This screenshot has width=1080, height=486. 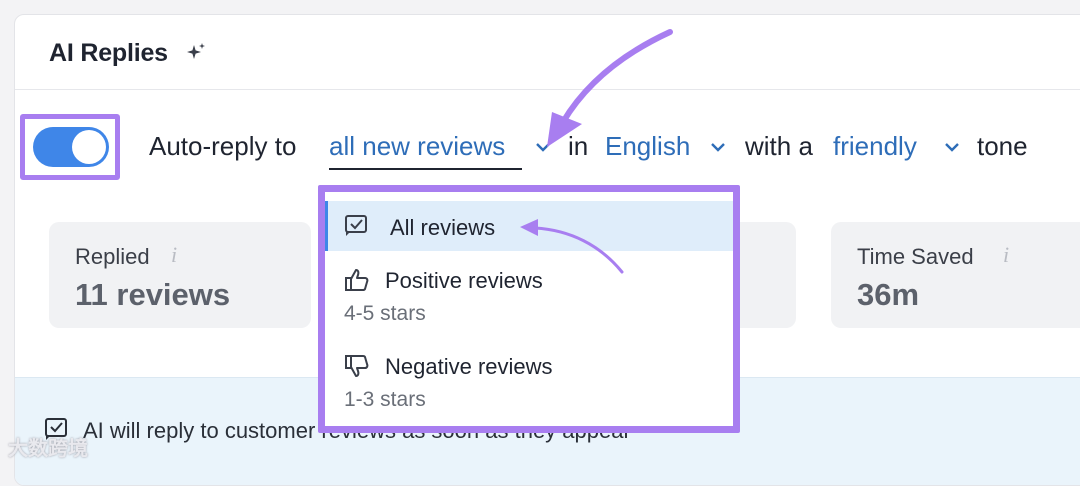 I want to click on watermark-logo: 大数跨境, so click(x=48, y=449).